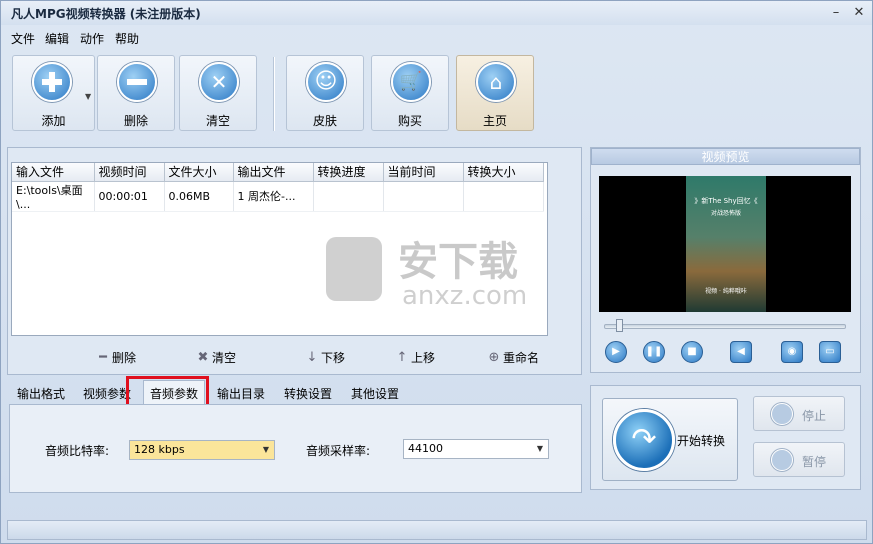 Image resolution: width=873 pixels, height=544 pixels. Describe the element at coordinates (465, 296) in the screenshot. I see `watermark-en: anxz.com` at that location.